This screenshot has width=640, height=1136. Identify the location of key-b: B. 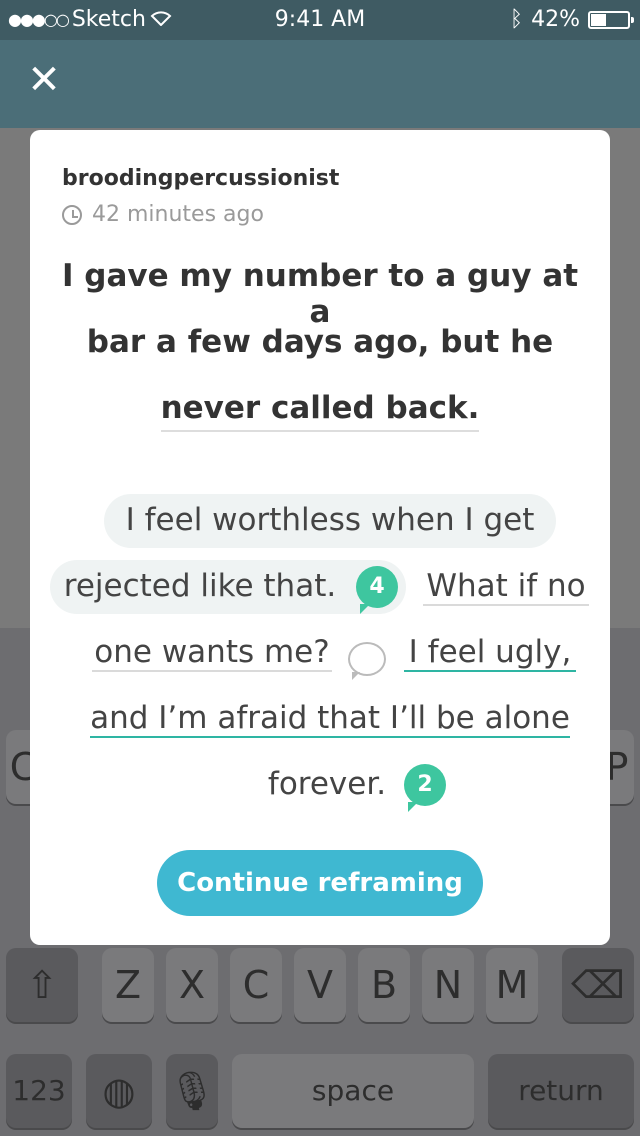
(384, 985).